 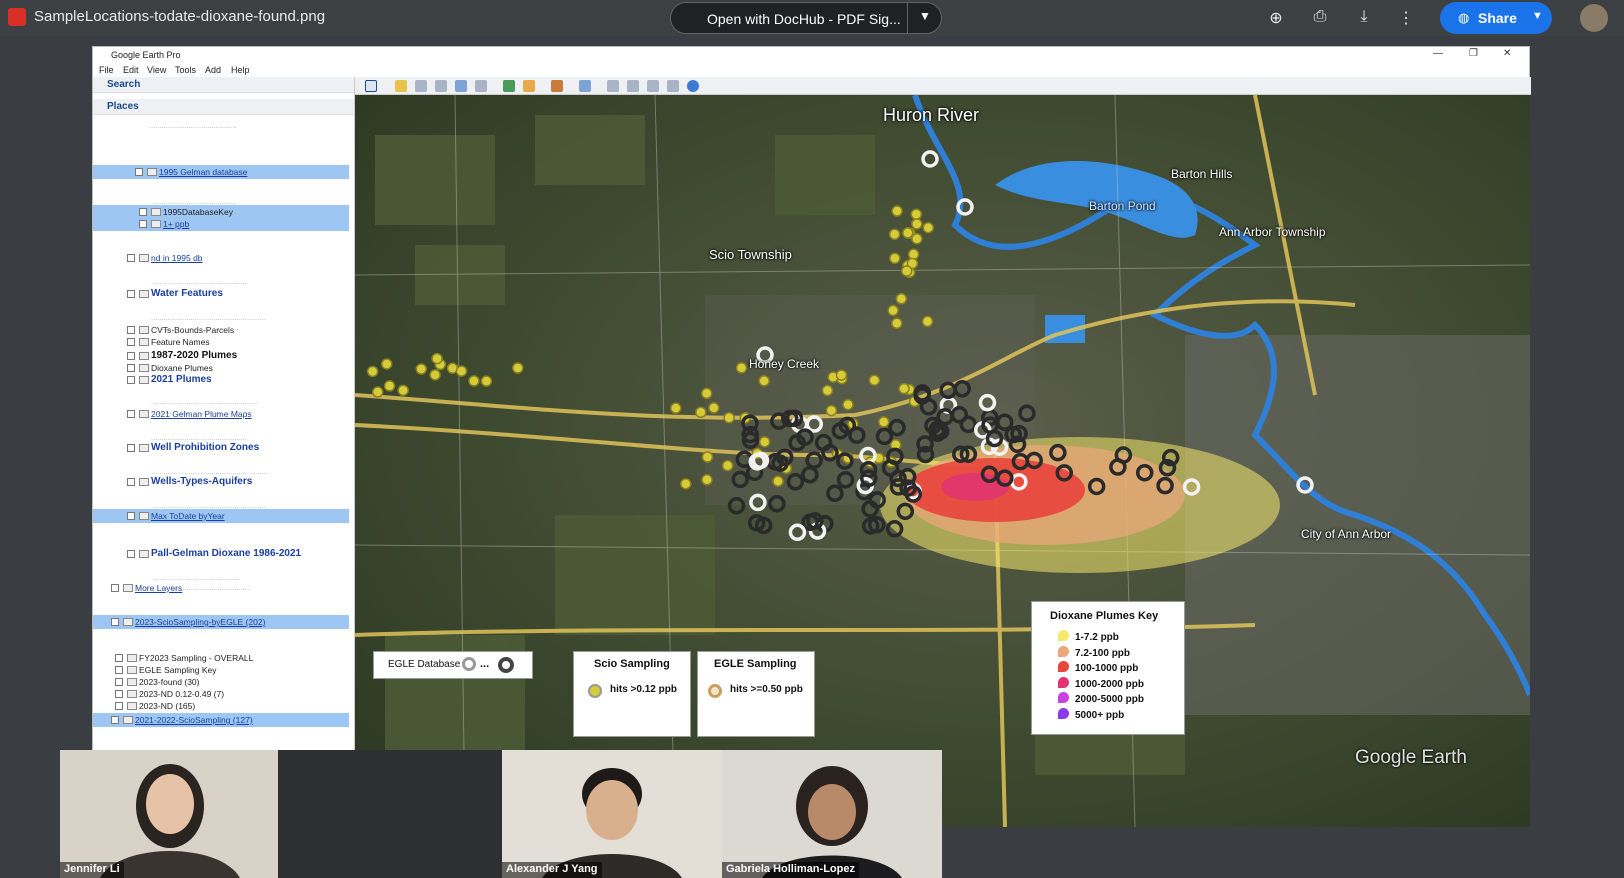 I want to click on path-icon, so click(x=441, y=86).